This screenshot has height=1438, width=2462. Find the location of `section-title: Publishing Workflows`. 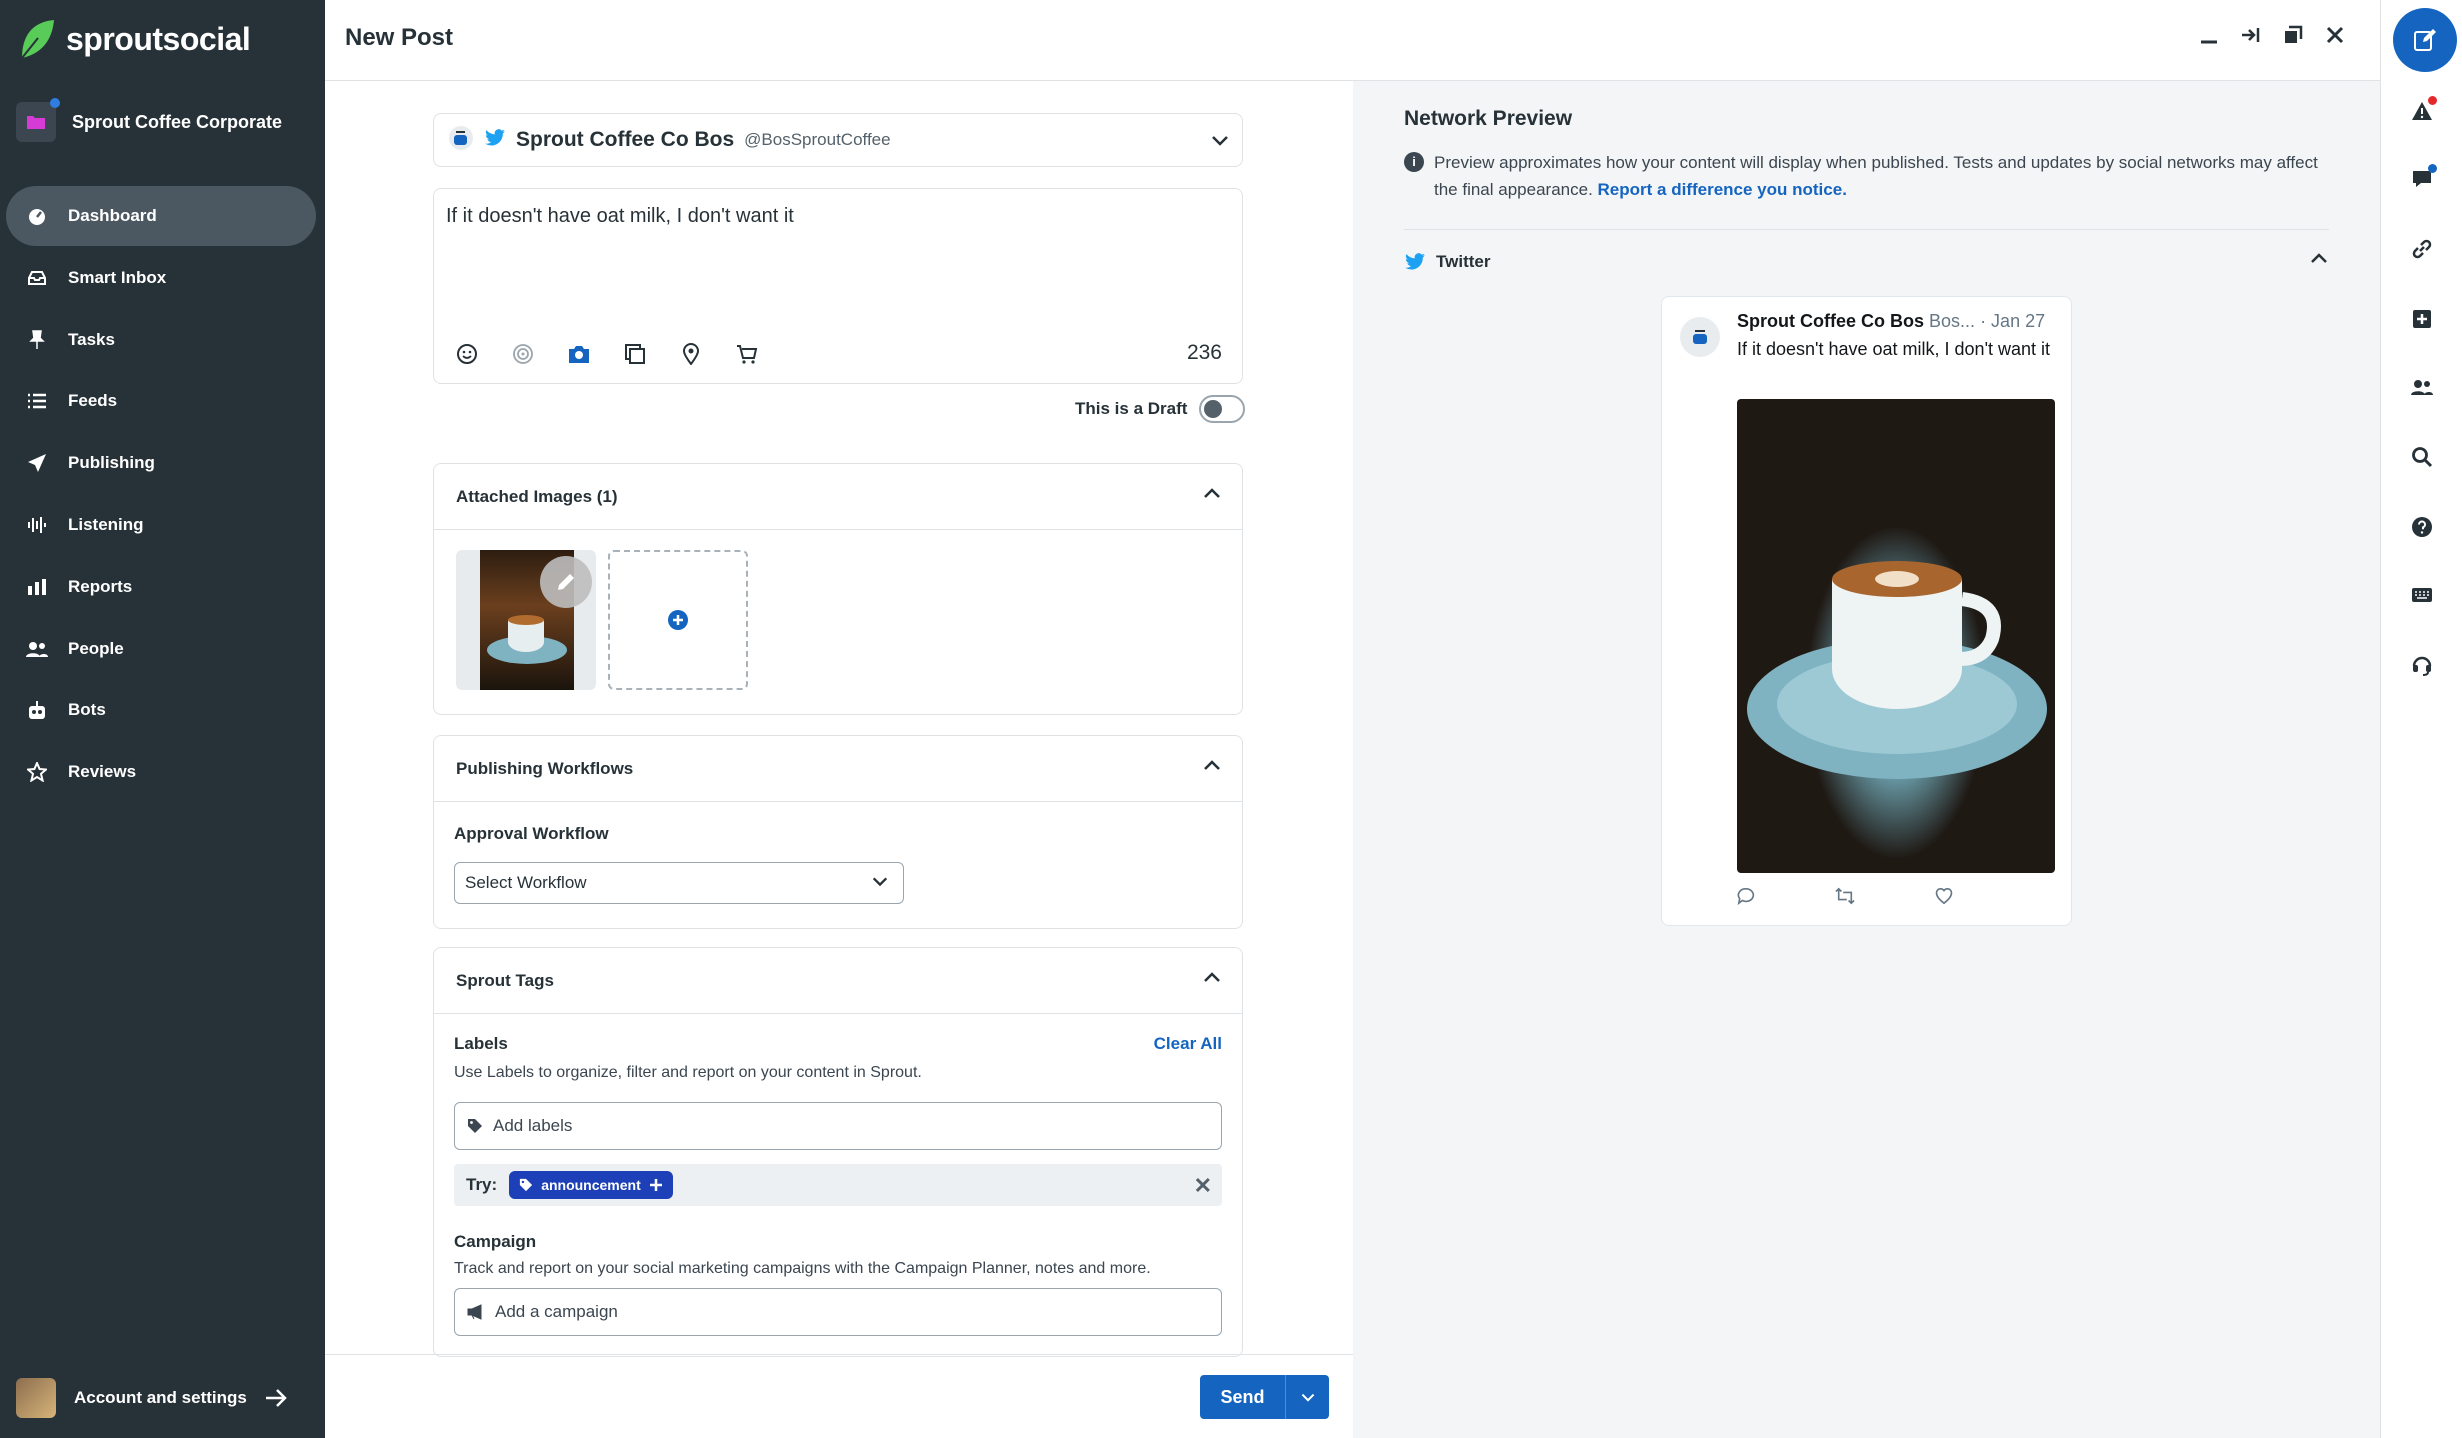

section-title: Publishing Workflows is located at coordinates (545, 768).